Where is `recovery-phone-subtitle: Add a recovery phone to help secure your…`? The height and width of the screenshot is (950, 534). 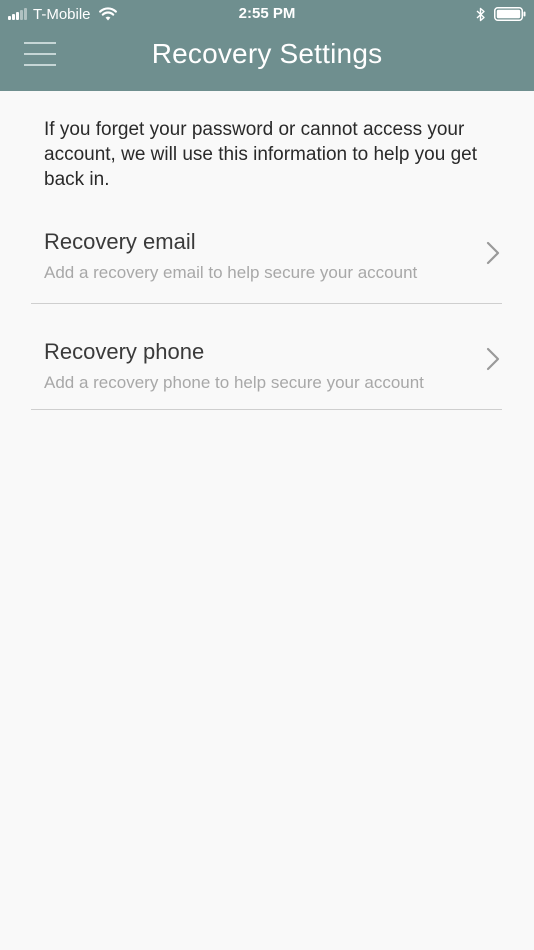 recovery-phone-subtitle: Add a recovery phone to help secure your… is located at coordinates (234, 382).